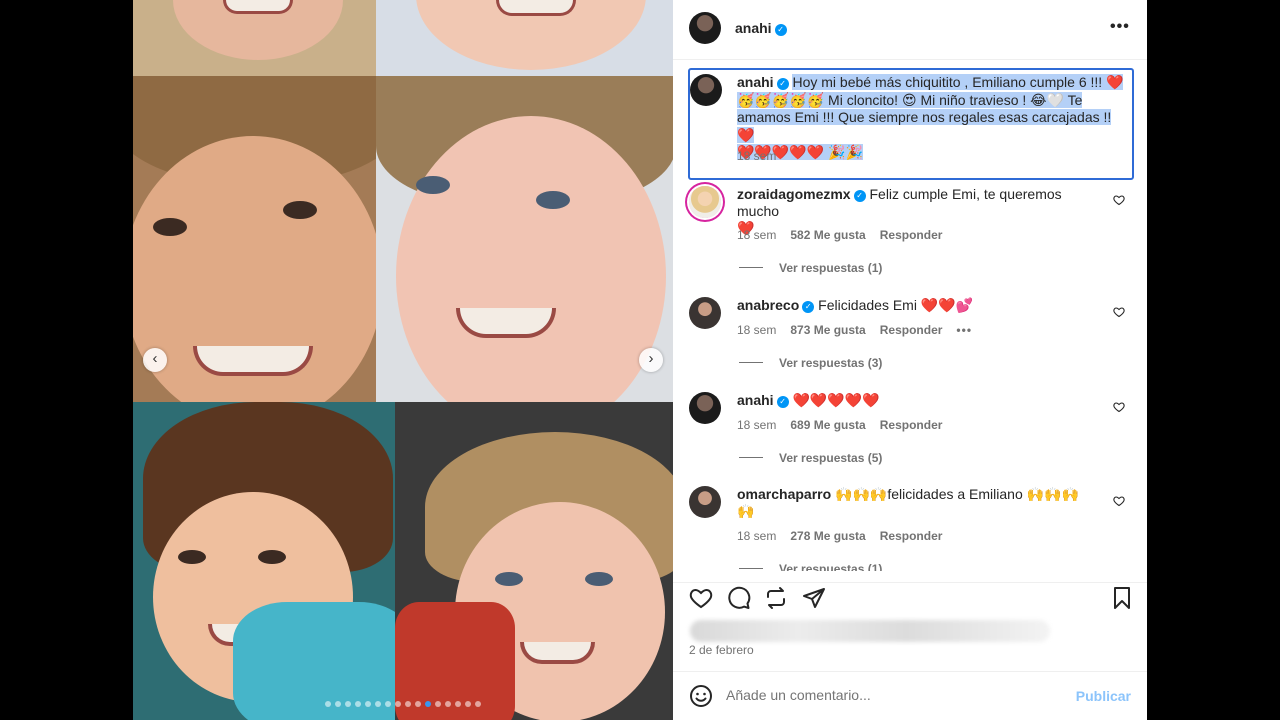 This screenshot has width=1280, height=720. Describe the element at coordinates (827, 330) in the screenshot. I see `comment-likes: 873 Me gusta` at that location.